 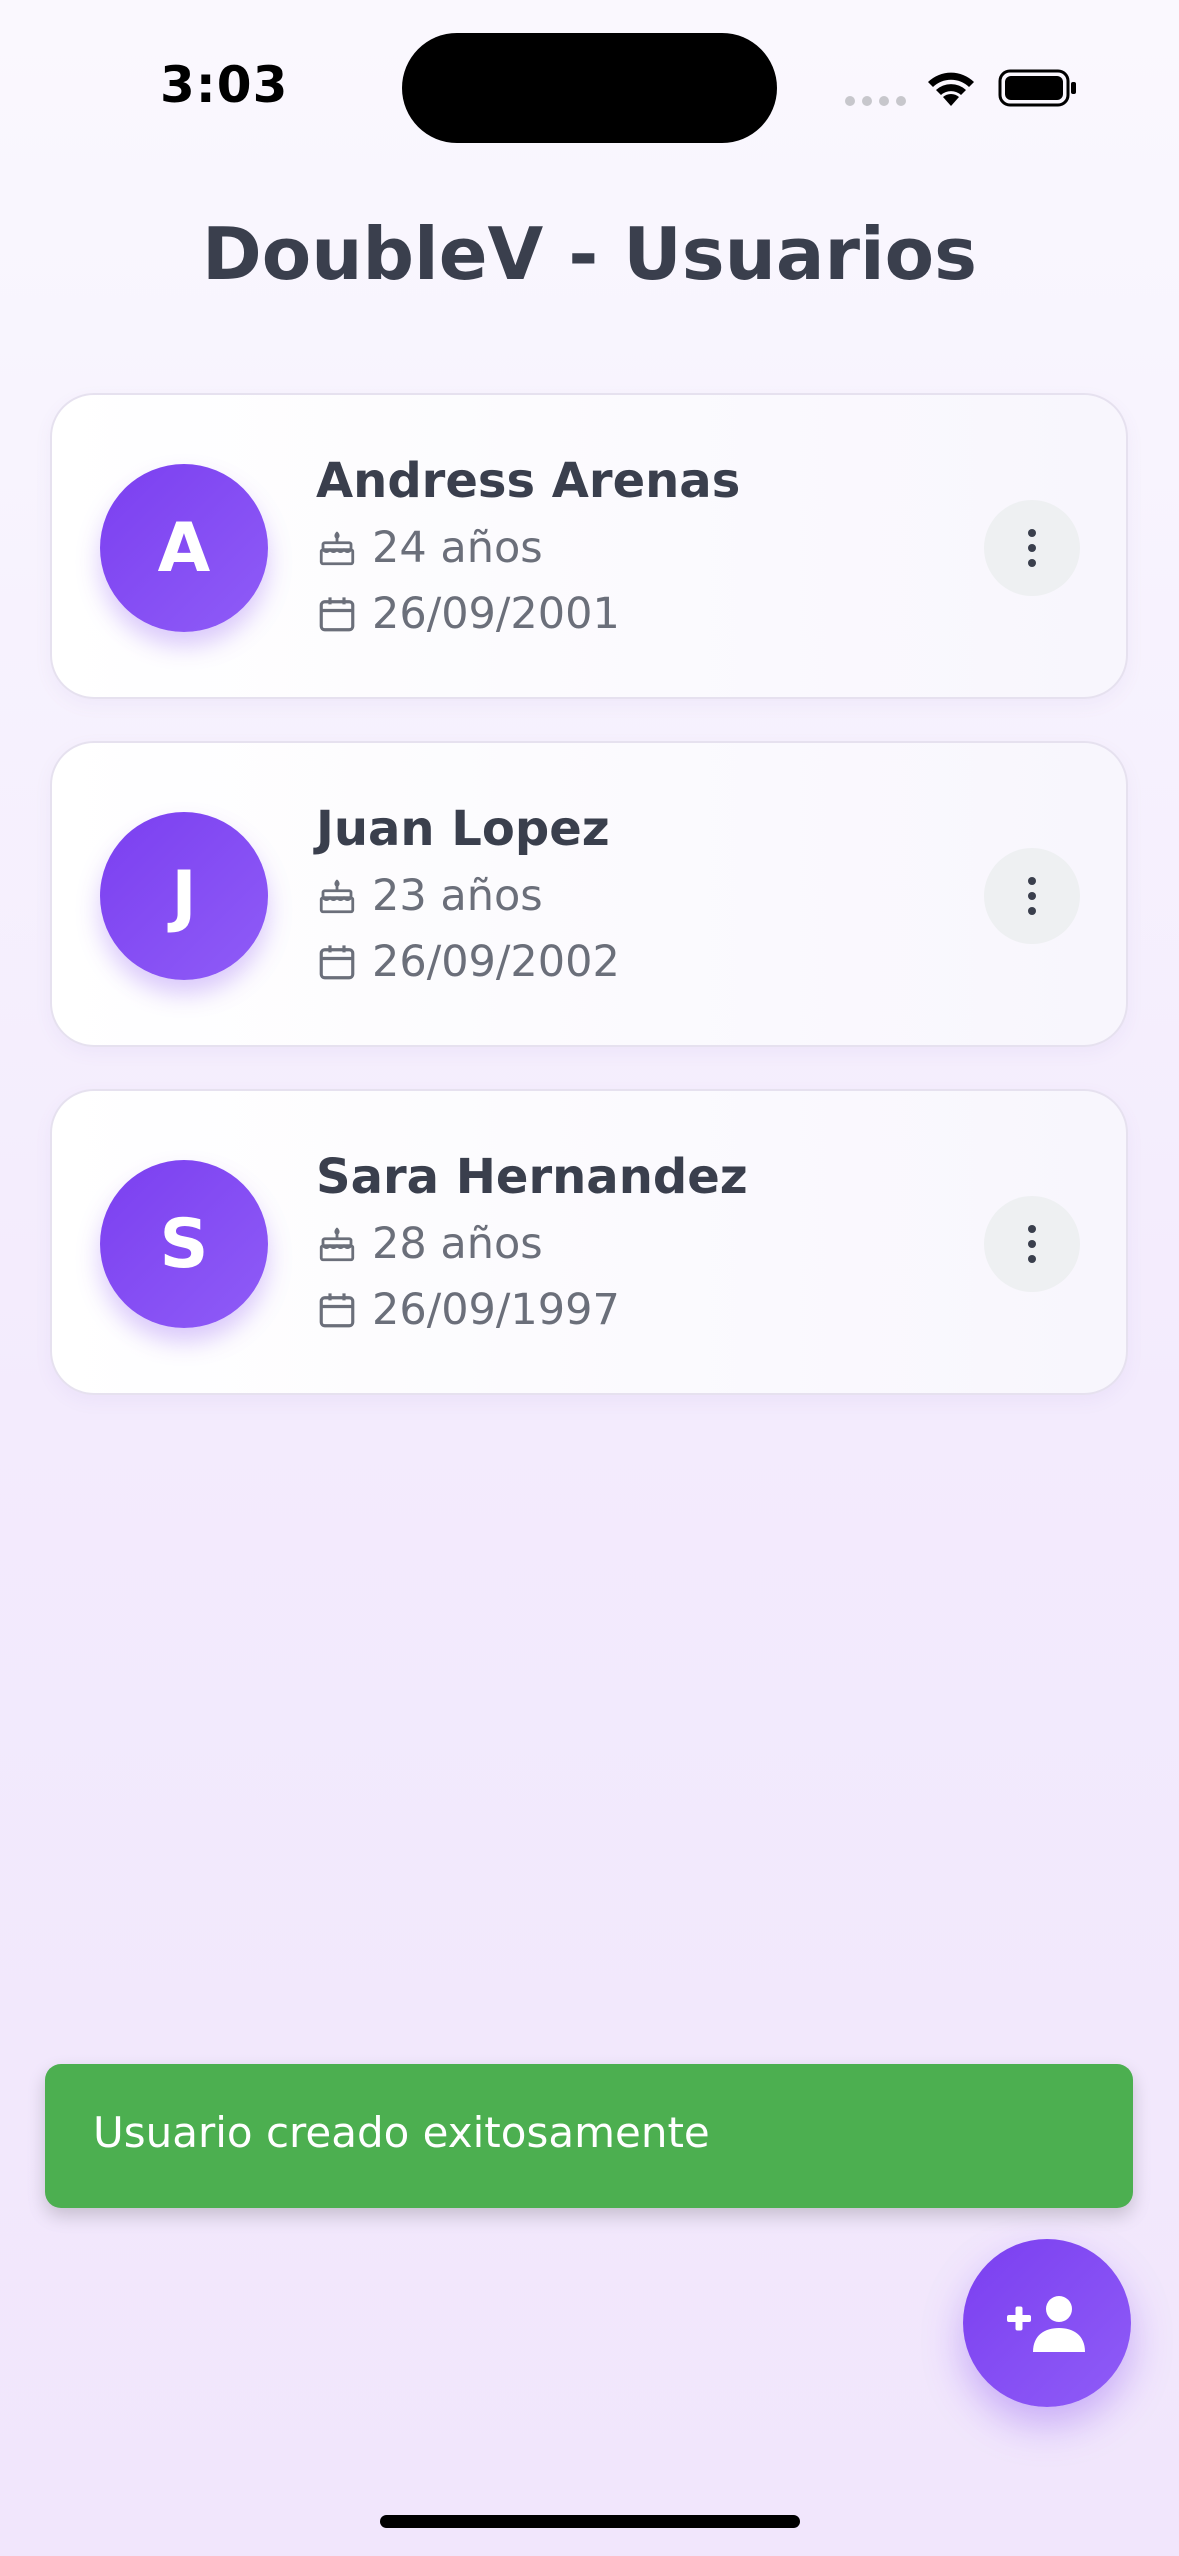 I want to click on snackbar-message: Usuario creado exitosamente, so click(x=401, y=2132).